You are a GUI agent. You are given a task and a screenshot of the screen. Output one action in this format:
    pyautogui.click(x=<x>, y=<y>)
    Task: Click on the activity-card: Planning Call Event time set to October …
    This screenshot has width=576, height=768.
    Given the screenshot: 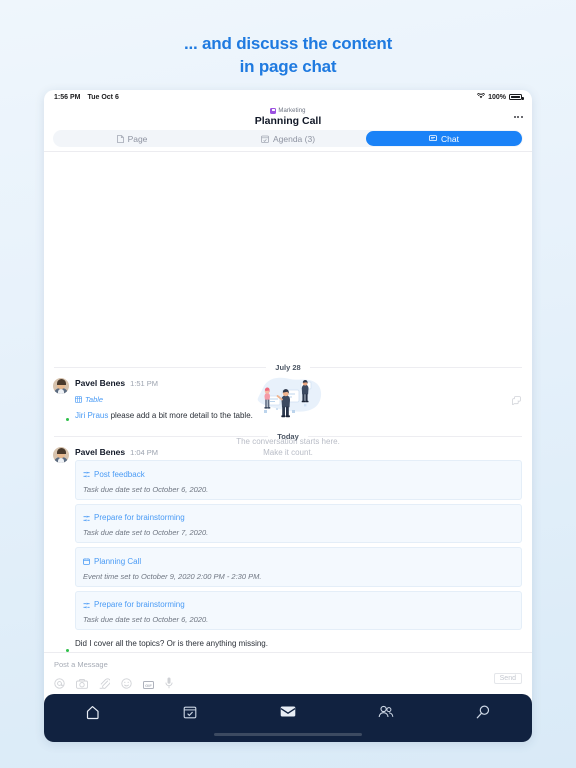 What is the action you would take?
    pyautogui.click(x=298, y=567)
    